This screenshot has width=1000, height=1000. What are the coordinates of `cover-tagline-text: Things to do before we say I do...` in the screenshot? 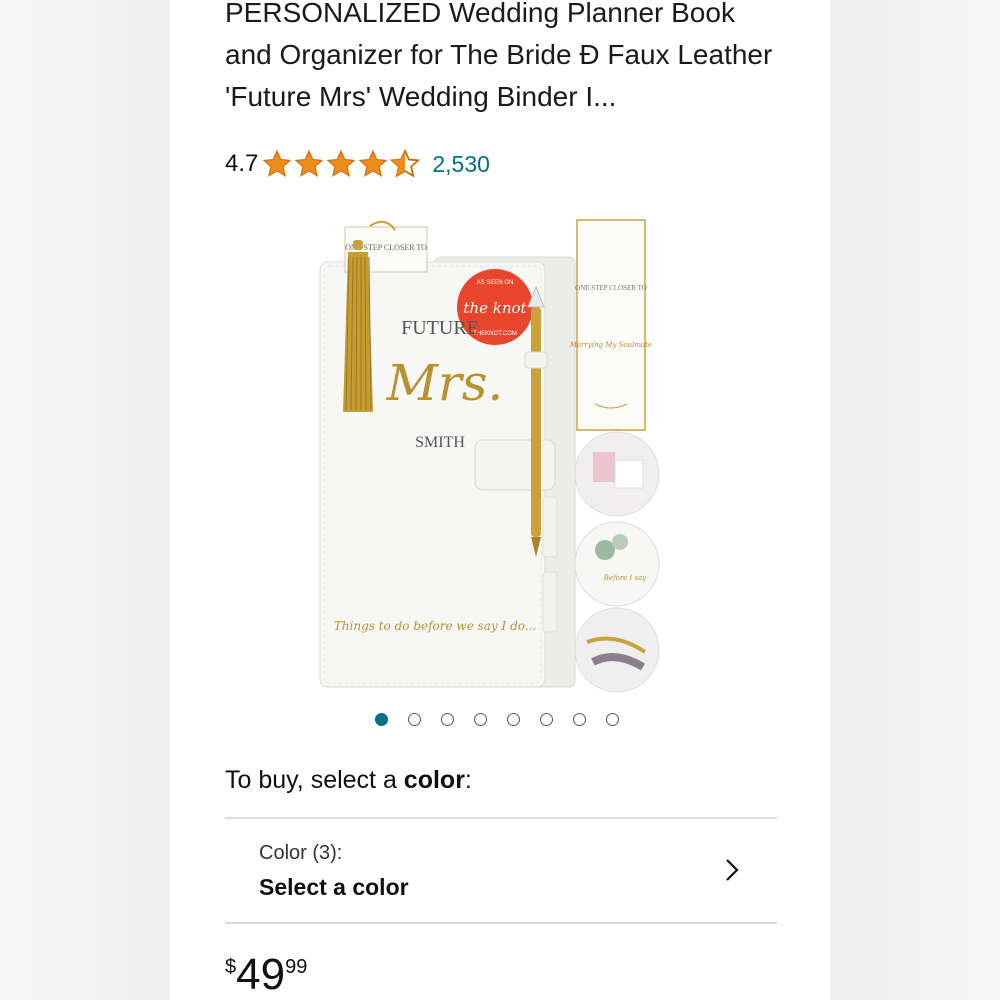 It's located at (435, 626).